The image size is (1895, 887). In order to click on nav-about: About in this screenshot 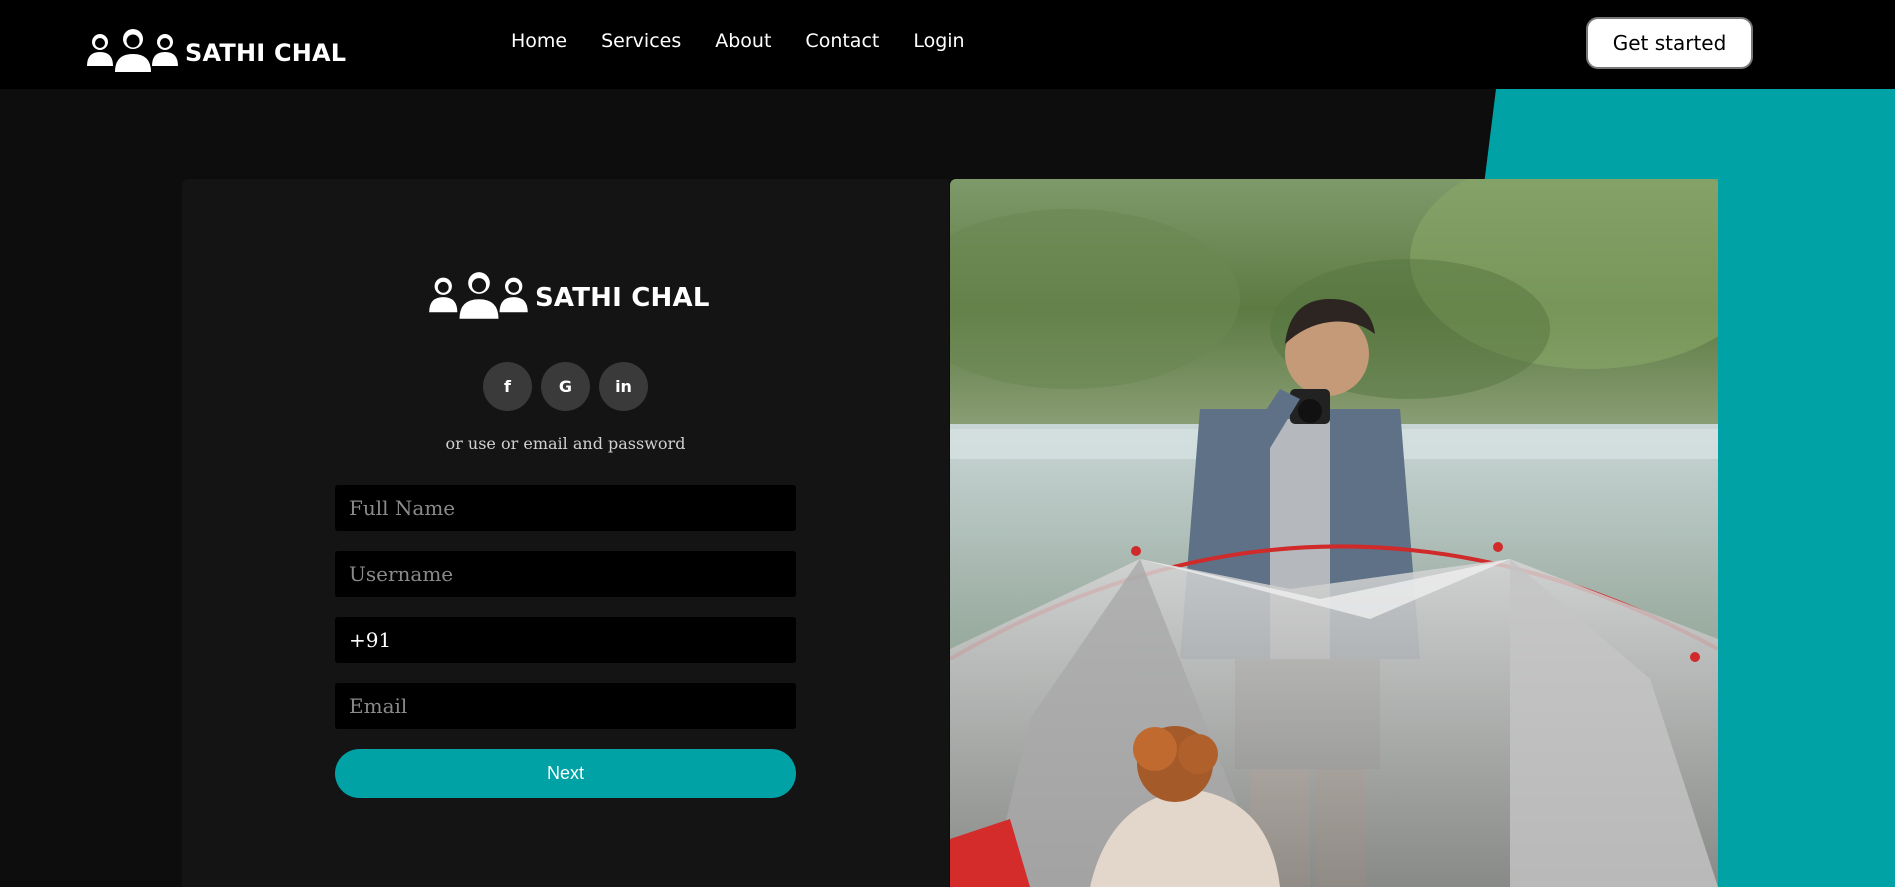, I will do `click(743, 41)`.